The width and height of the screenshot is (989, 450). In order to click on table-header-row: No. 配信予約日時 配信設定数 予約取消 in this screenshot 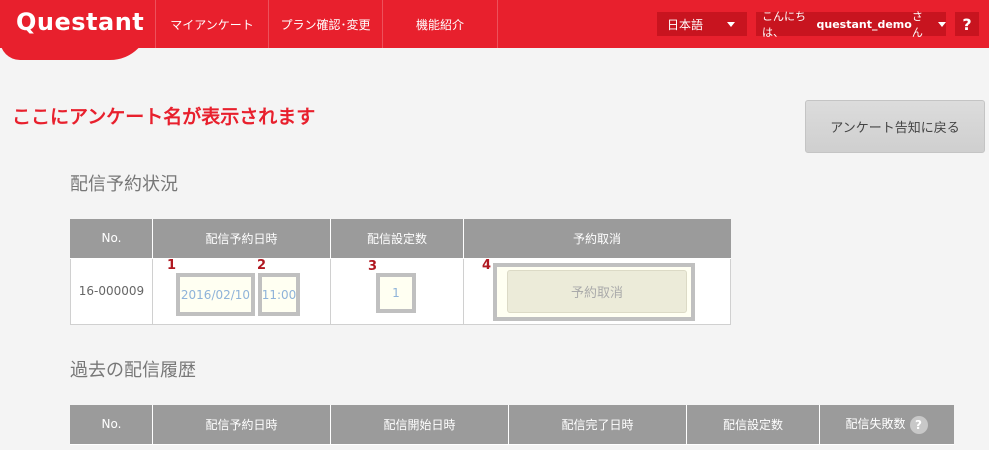, I will do `click(400, 239)`.